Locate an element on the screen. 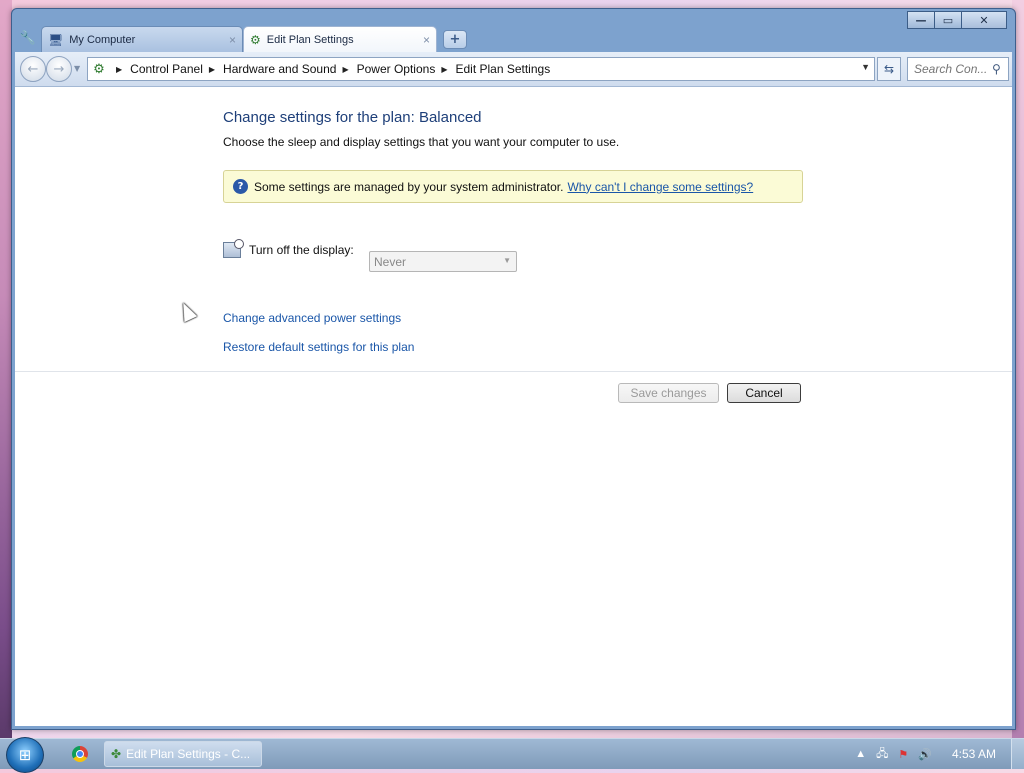 This screenshot has width=1024, height=773. refresh-button: ⇆ is located at coordinates (889, 69).